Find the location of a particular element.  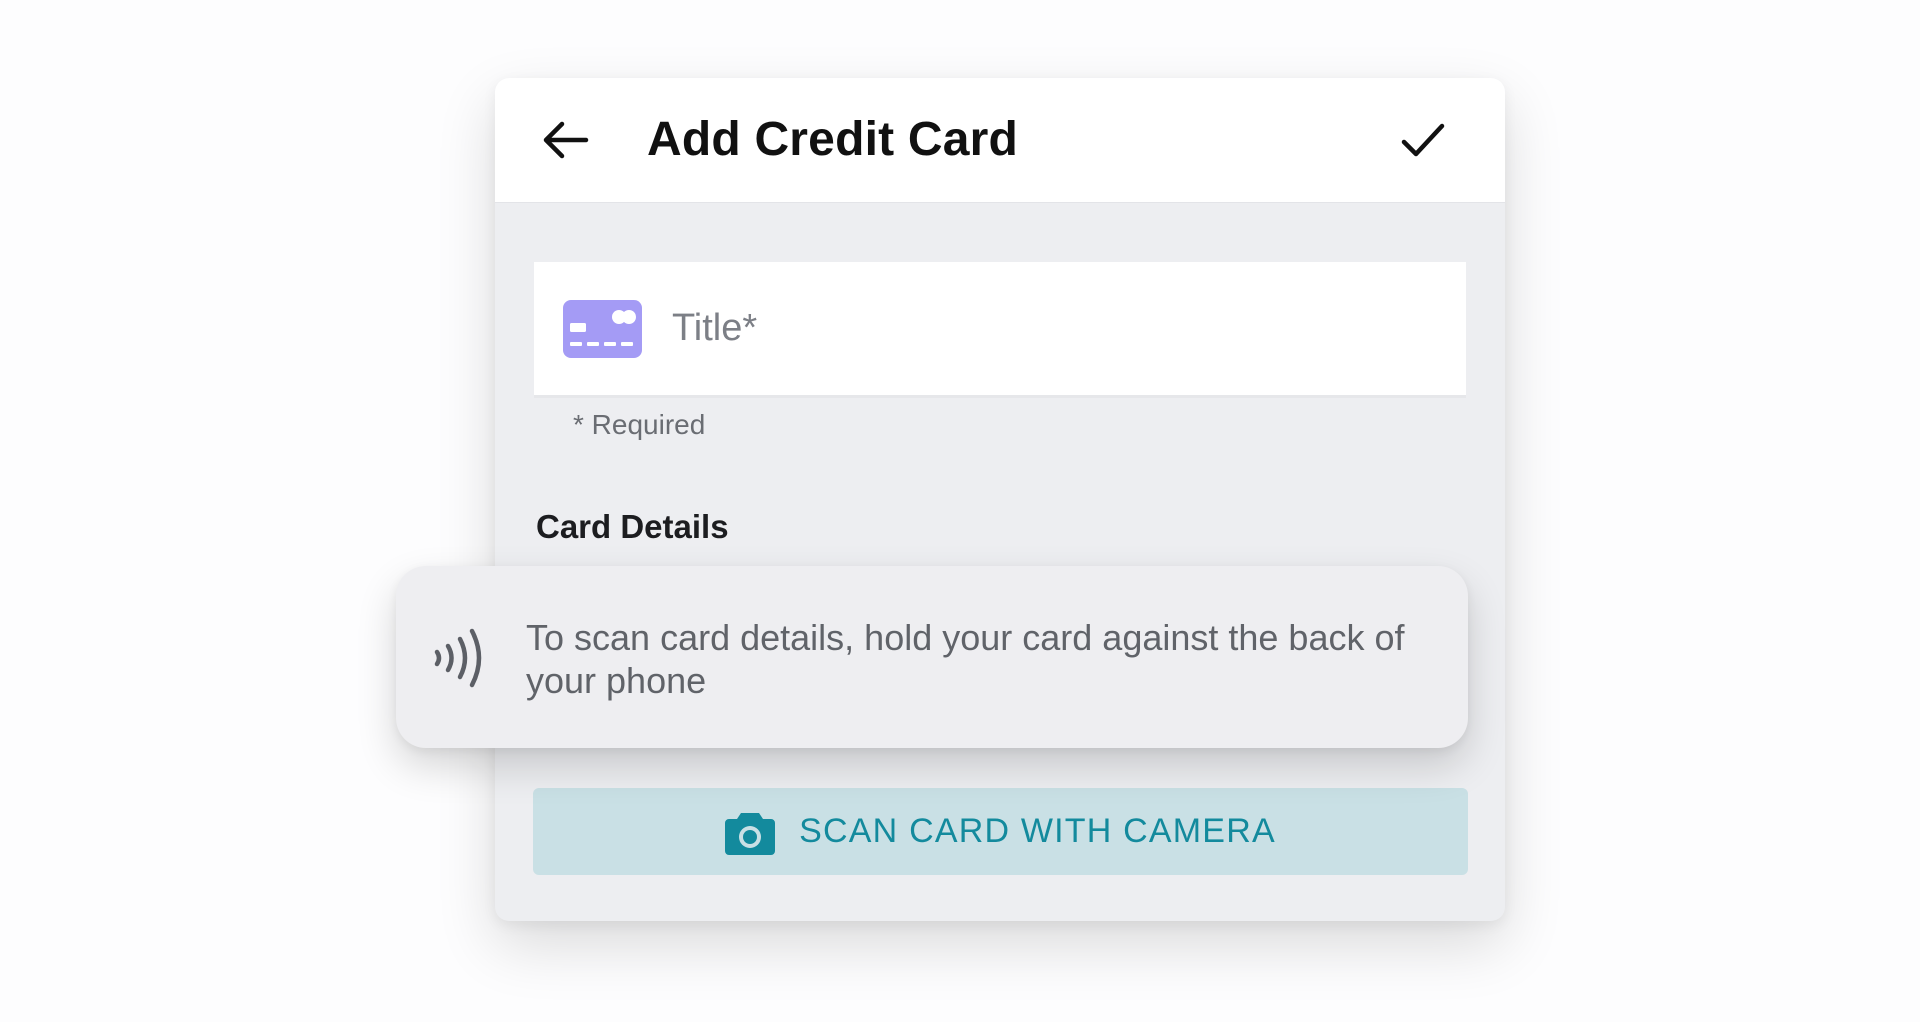

back-button is located at coordinates (565, 140).